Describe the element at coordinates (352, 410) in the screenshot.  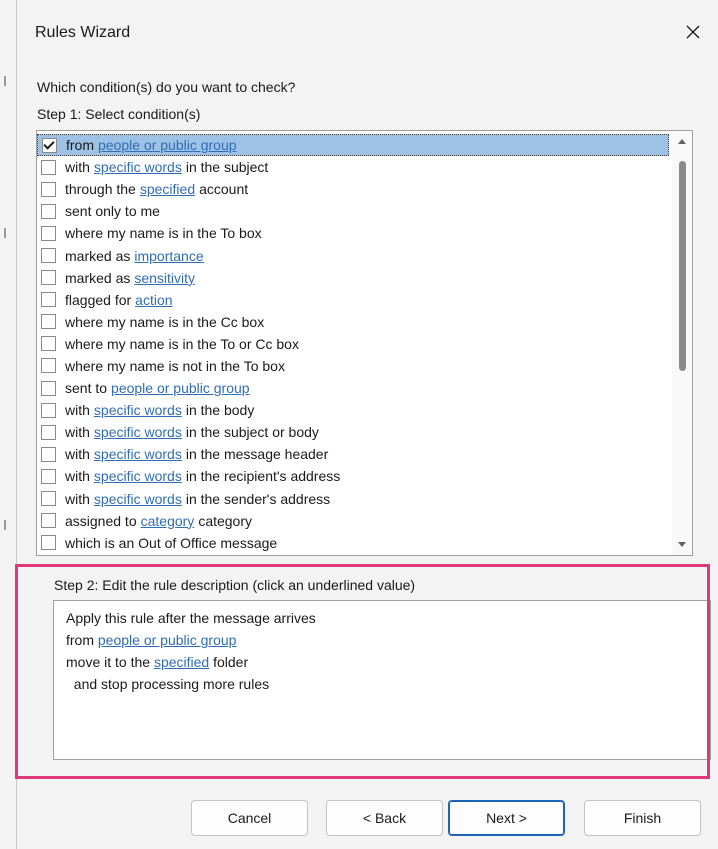
I see `condition-row: with specific words in the body` at that location.